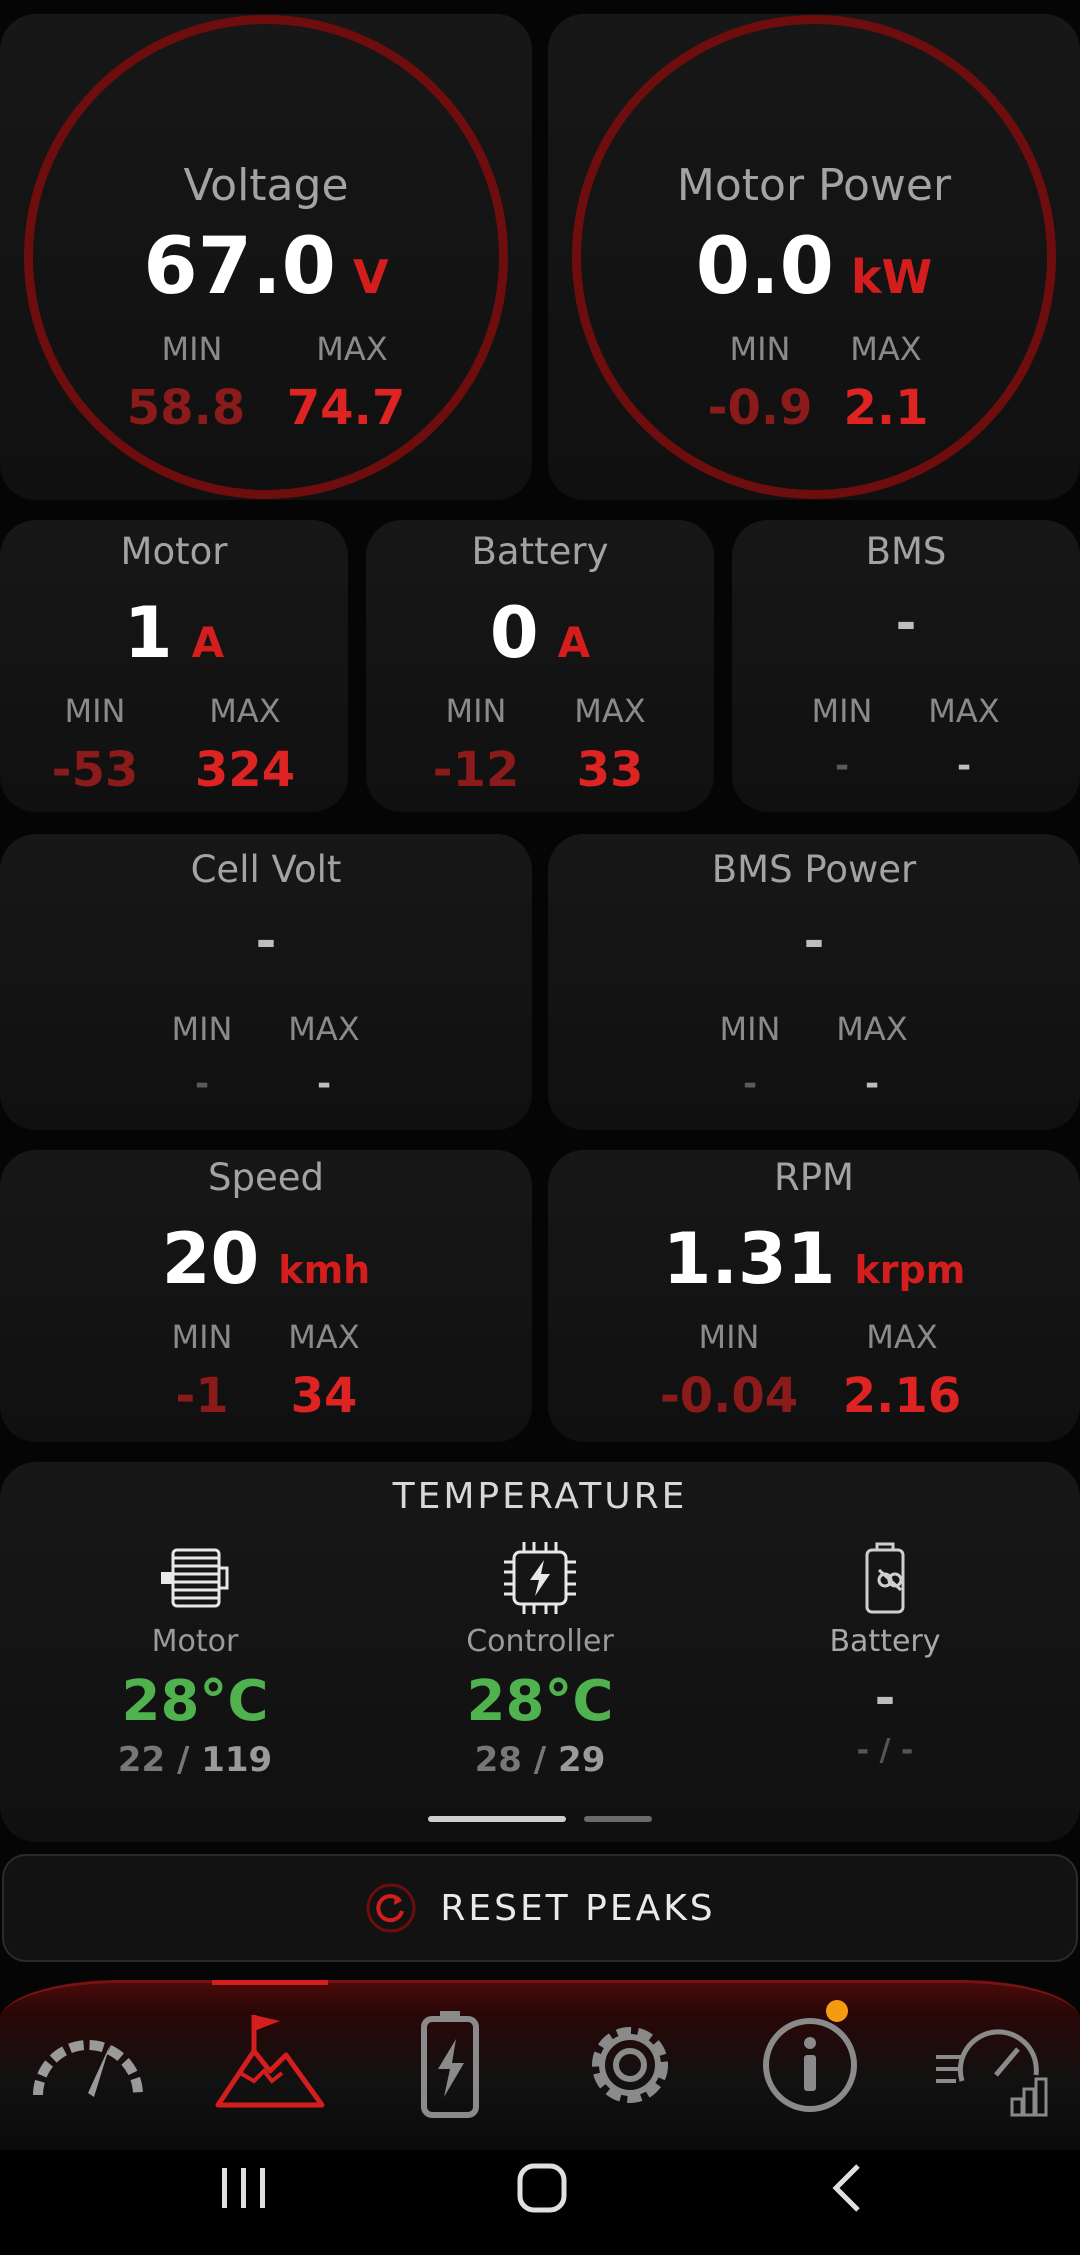  What do you see at coordinates (885, 1578) in the screenshot?
I see `battery-unlinked-icon` at bounding box center [885, 1578].